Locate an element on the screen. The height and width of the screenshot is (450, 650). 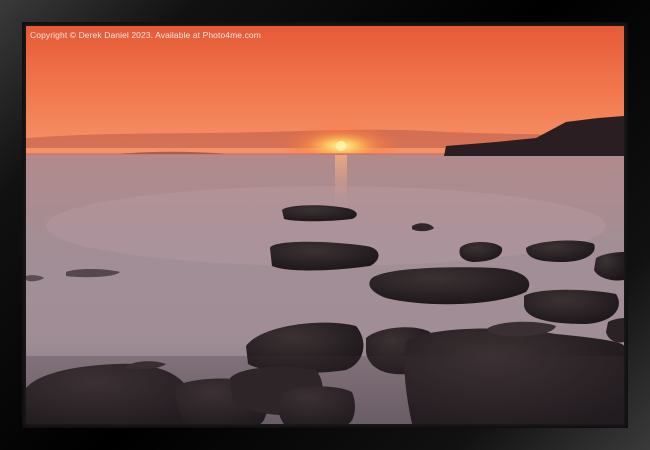
sun is located at coordinates (341, 146).